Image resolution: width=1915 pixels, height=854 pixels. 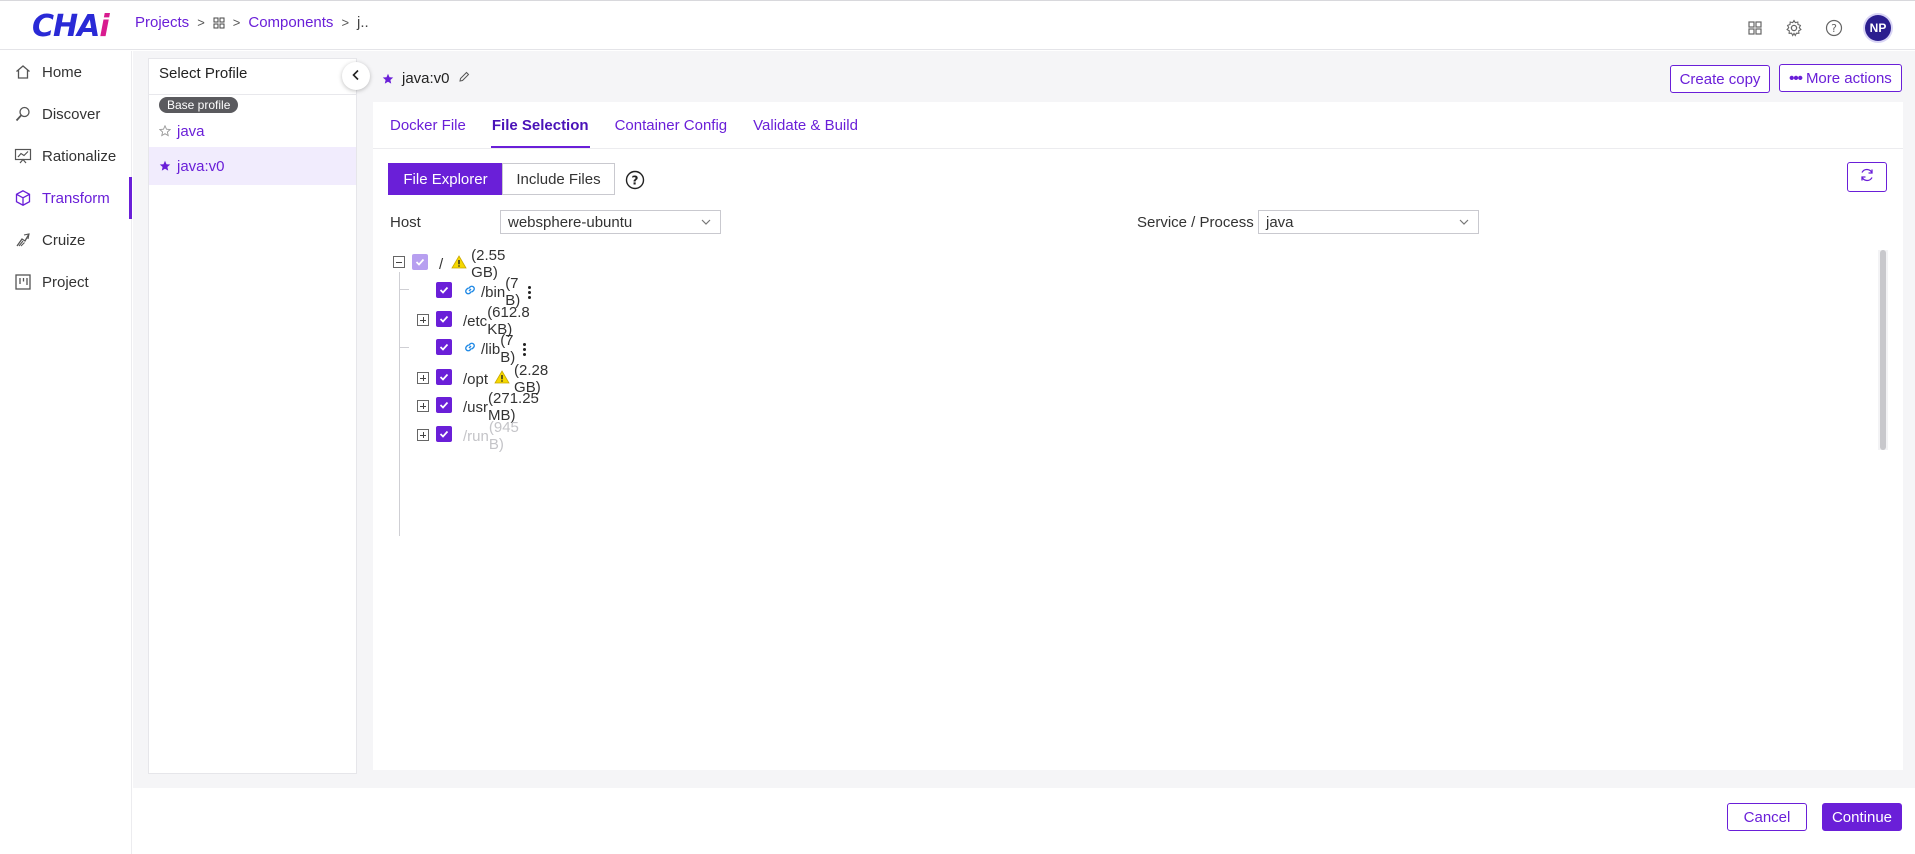 What do you see at coordinates (165, 131) in the screenshot?
I see `star-outline-icon` at bounding box center [165, 131].